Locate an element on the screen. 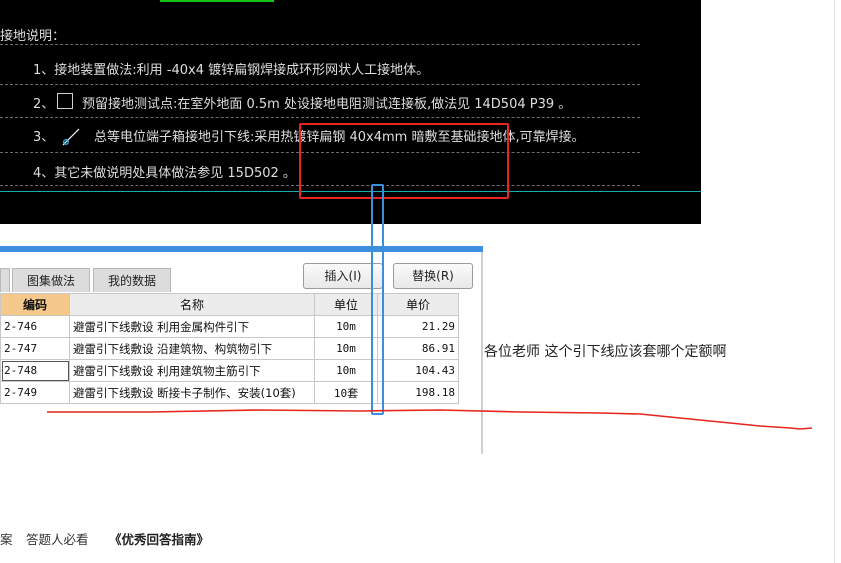 The width and height of the screenshot is (841, 563). question-text: 各位老师 这个引下线应该套哪个定额啊 is located at coordinates (605, 352).